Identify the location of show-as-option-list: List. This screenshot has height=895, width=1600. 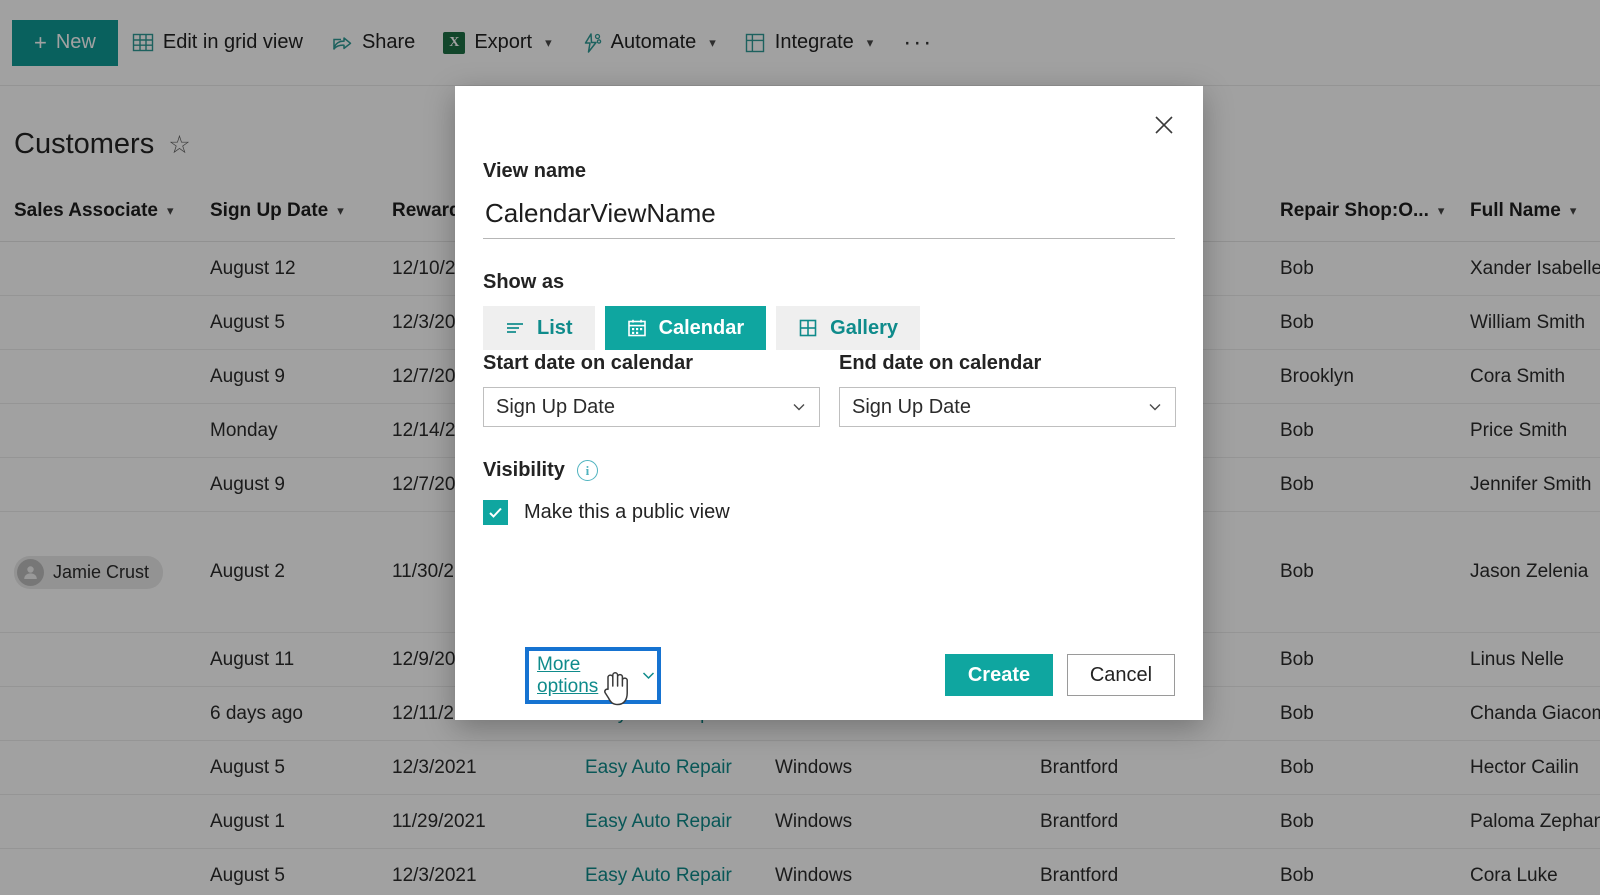
(539, 328).